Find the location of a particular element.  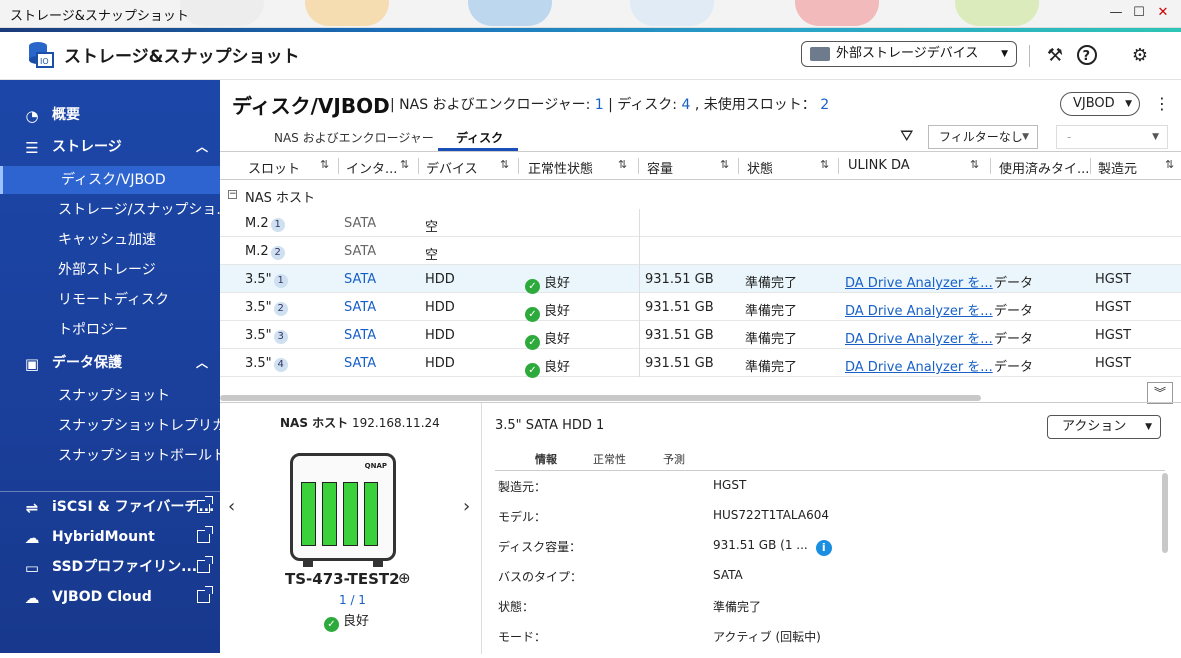

info-icon: i is located at coordinates (823, 548).